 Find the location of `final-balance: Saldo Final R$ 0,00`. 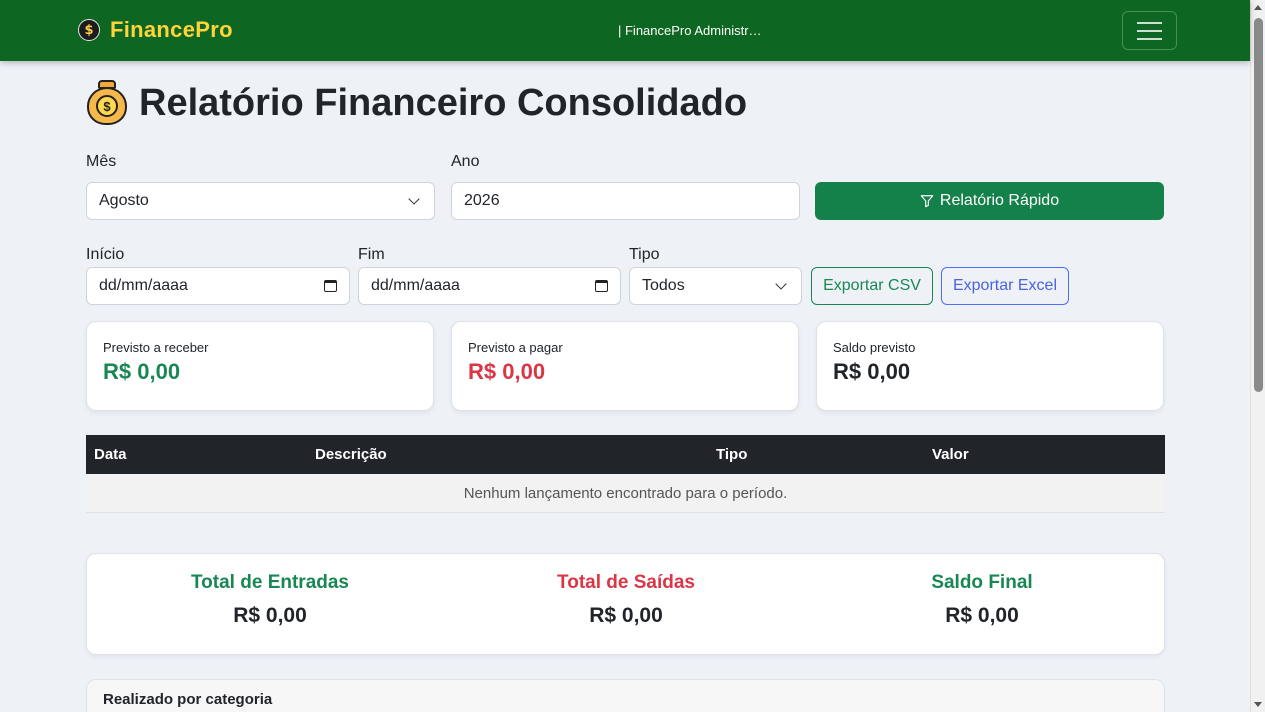

final-balance: Saldo Final R$ 0,00 is located at coordinates (982, 600).